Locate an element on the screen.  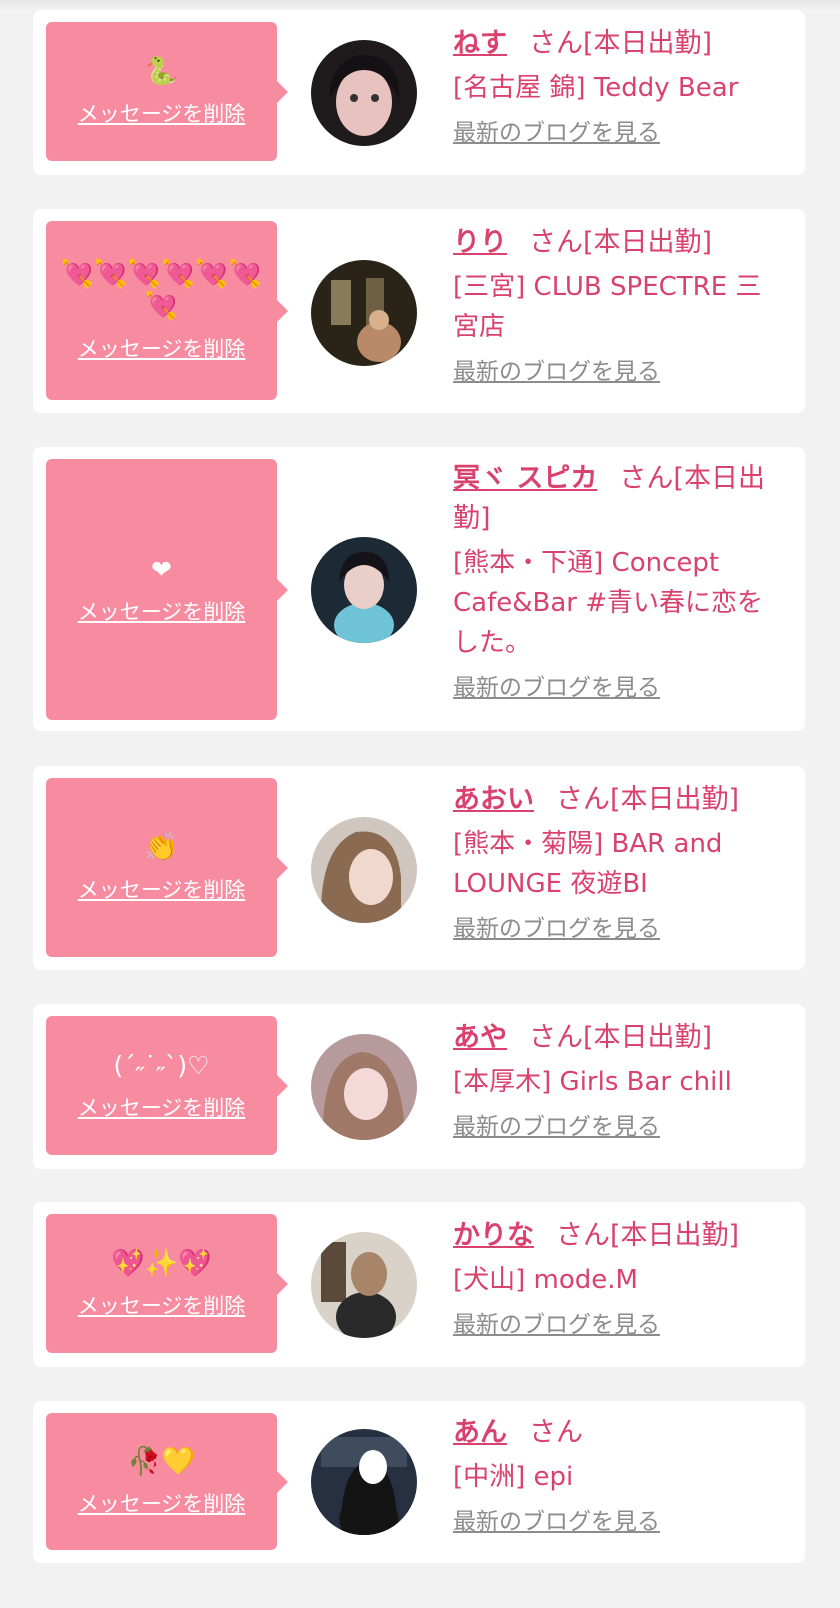
message-bubble: 💖✨💖 メッセージを削除 is located at coordinates (167, 1283).